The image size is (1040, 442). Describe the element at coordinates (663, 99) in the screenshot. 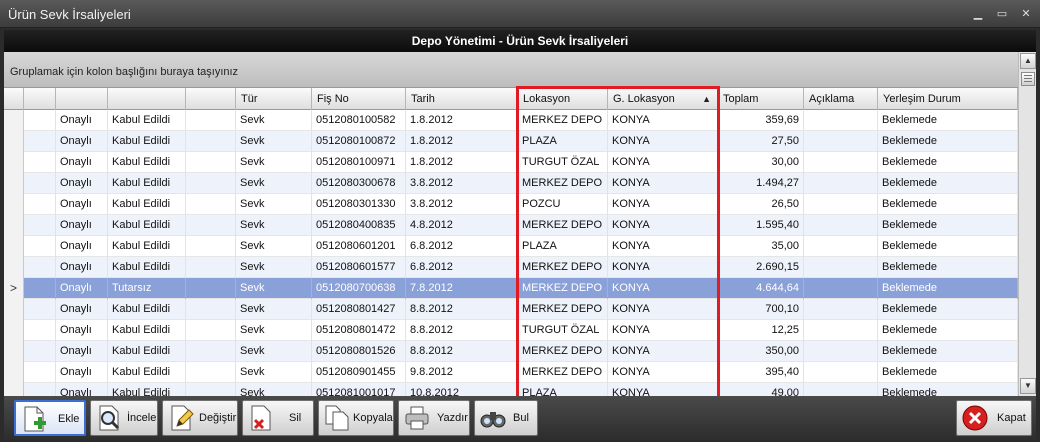

I see `header-col-g-lokasyon: G. Lokasyon ▲` at that location.